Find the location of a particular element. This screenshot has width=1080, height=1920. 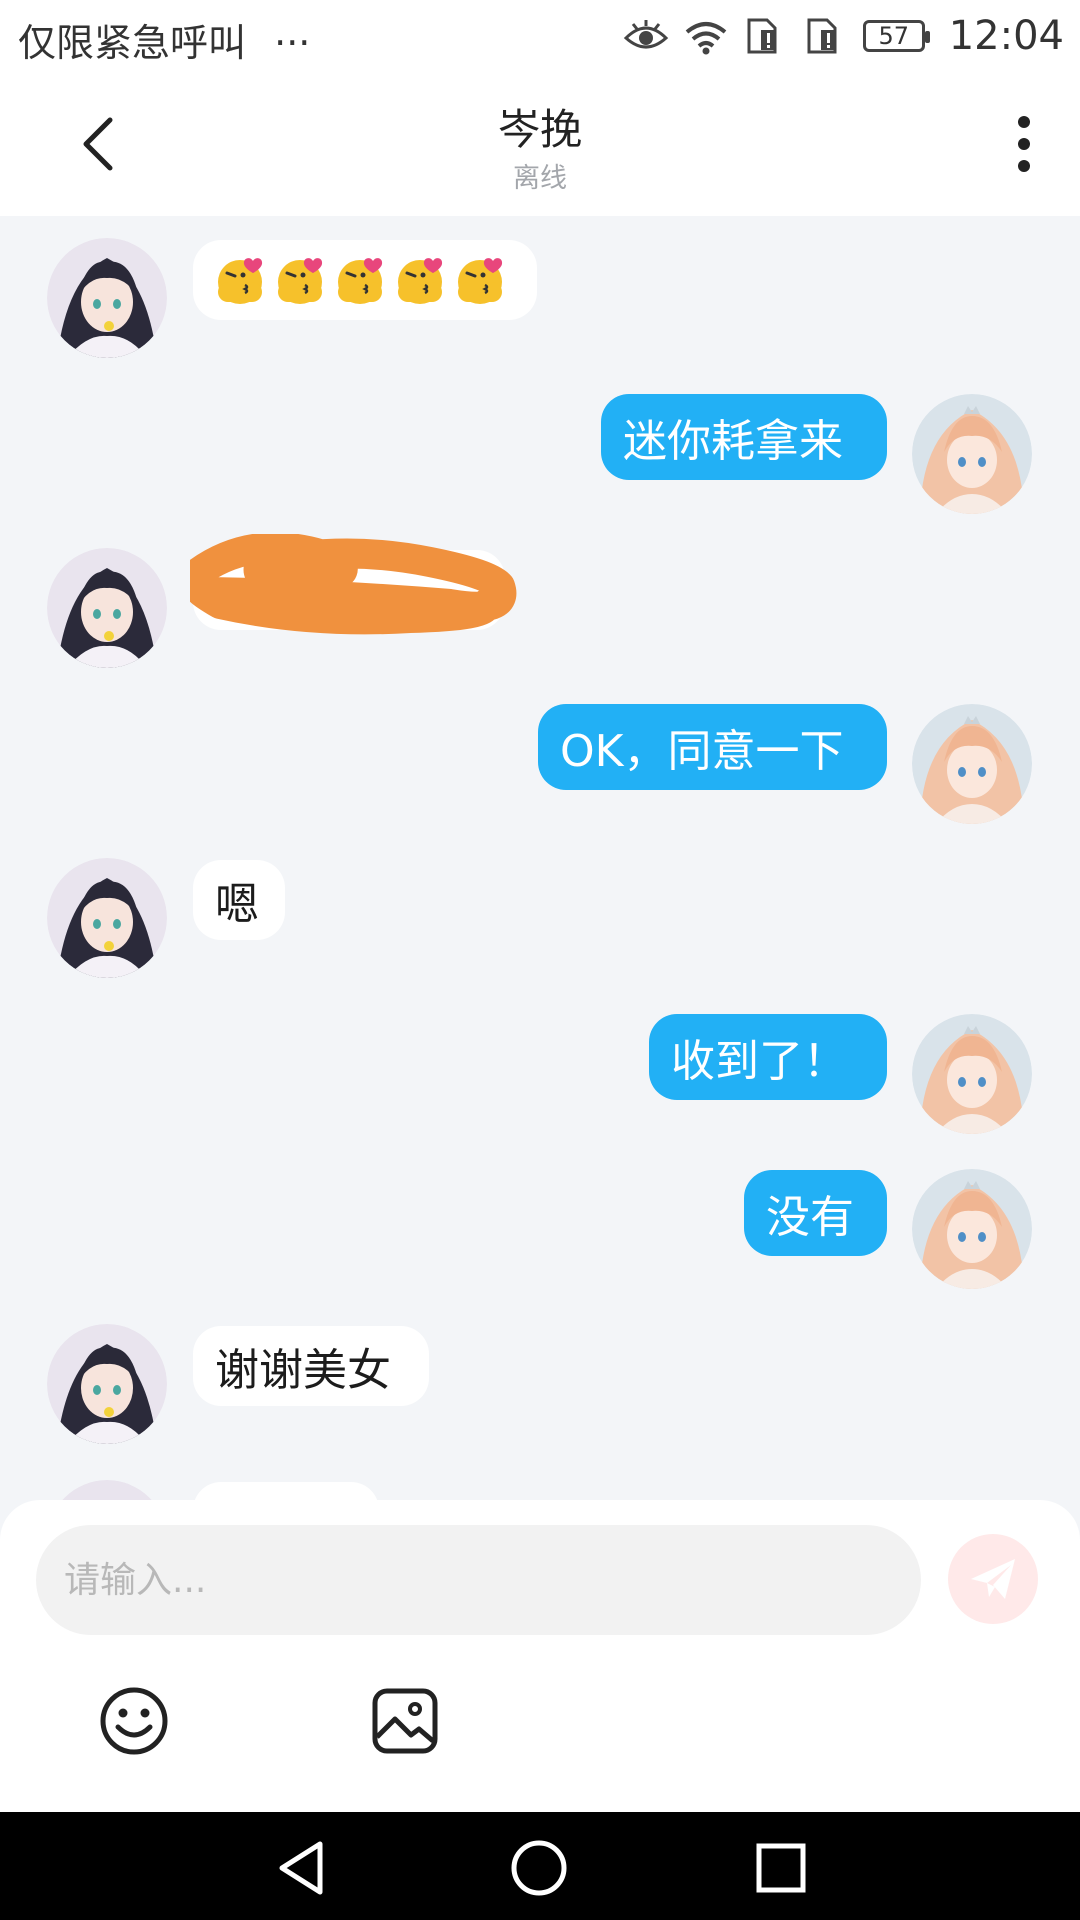

status-right: 57 12:04 is located at coordinates (843, 36).